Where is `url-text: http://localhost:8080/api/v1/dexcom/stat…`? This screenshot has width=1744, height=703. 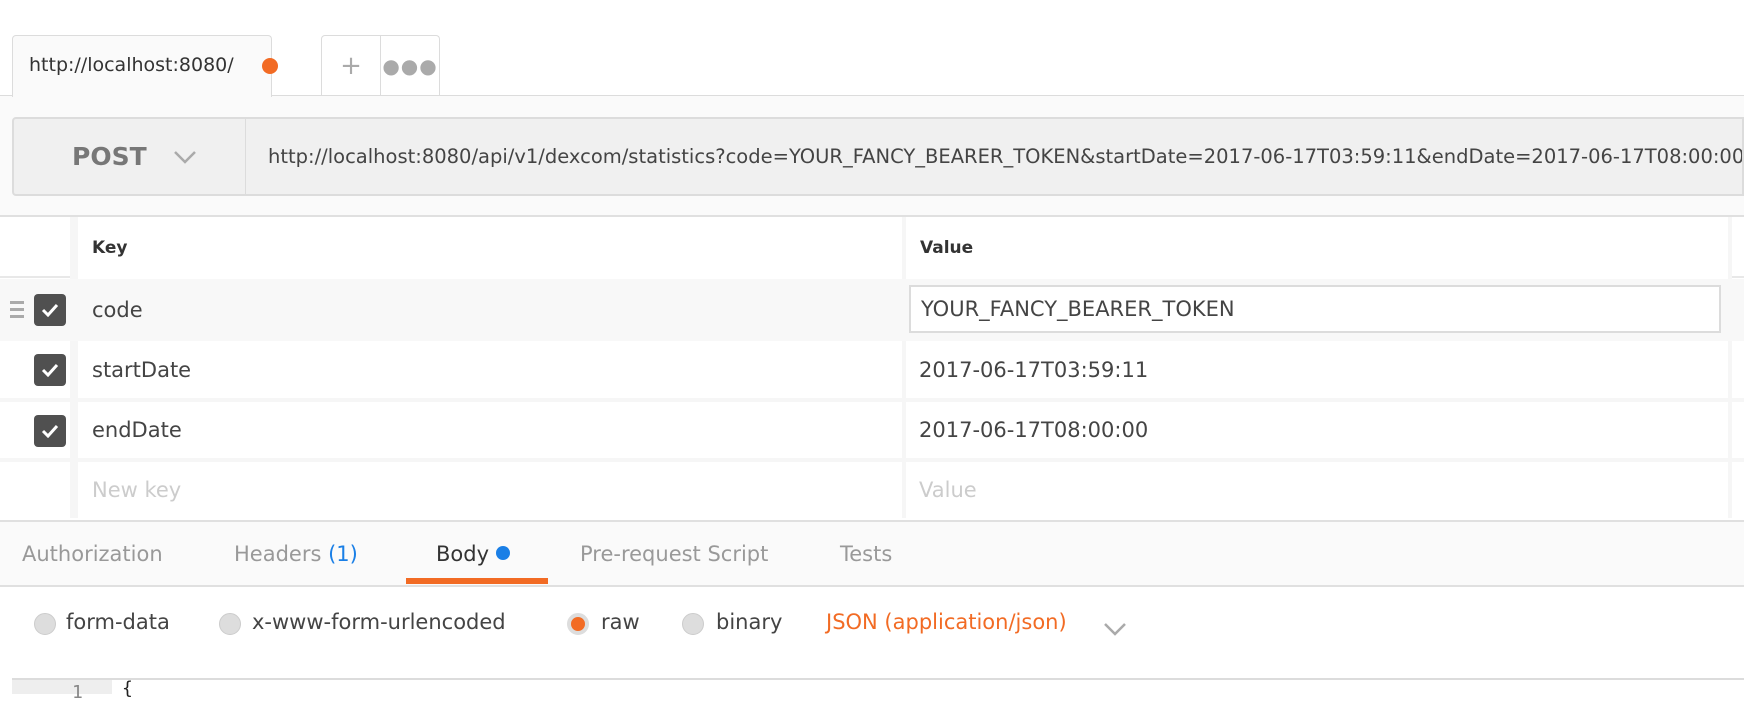 url-text: http://localhost:8080/api/v1/dexcom/stat… is located at coordinates (1006, 156).